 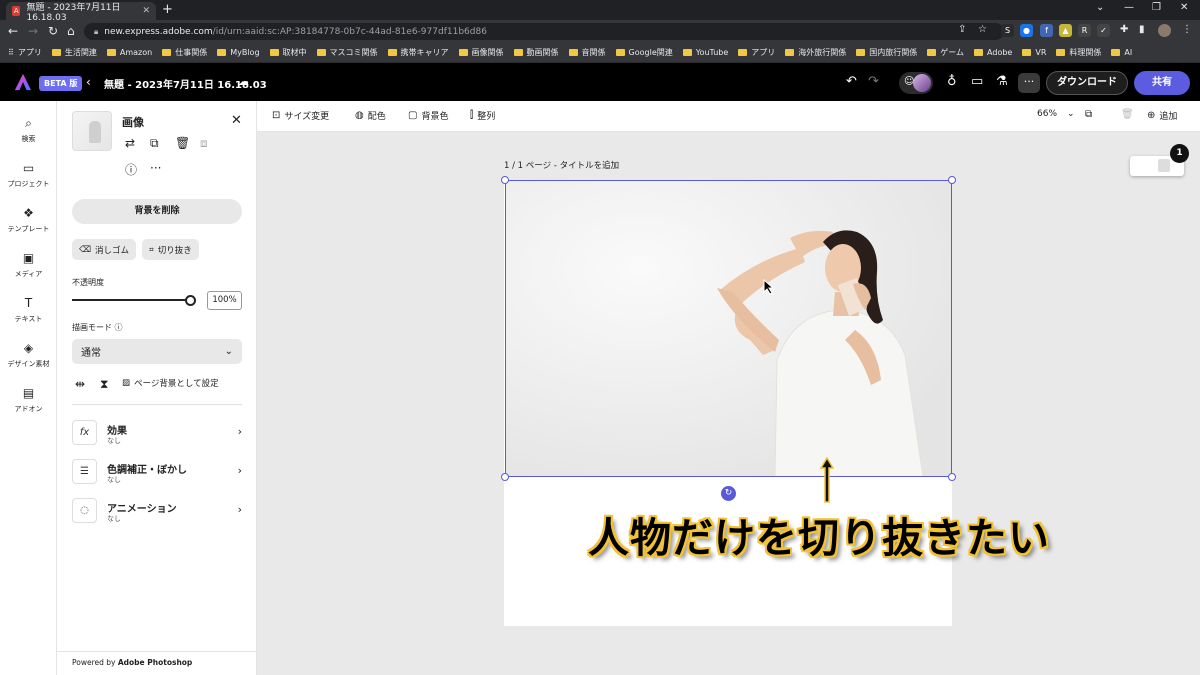 What do you see at coordinates (204, 143) in the screenshot?
I see `group-icon: ⧈` at bounding box center [204, 143].